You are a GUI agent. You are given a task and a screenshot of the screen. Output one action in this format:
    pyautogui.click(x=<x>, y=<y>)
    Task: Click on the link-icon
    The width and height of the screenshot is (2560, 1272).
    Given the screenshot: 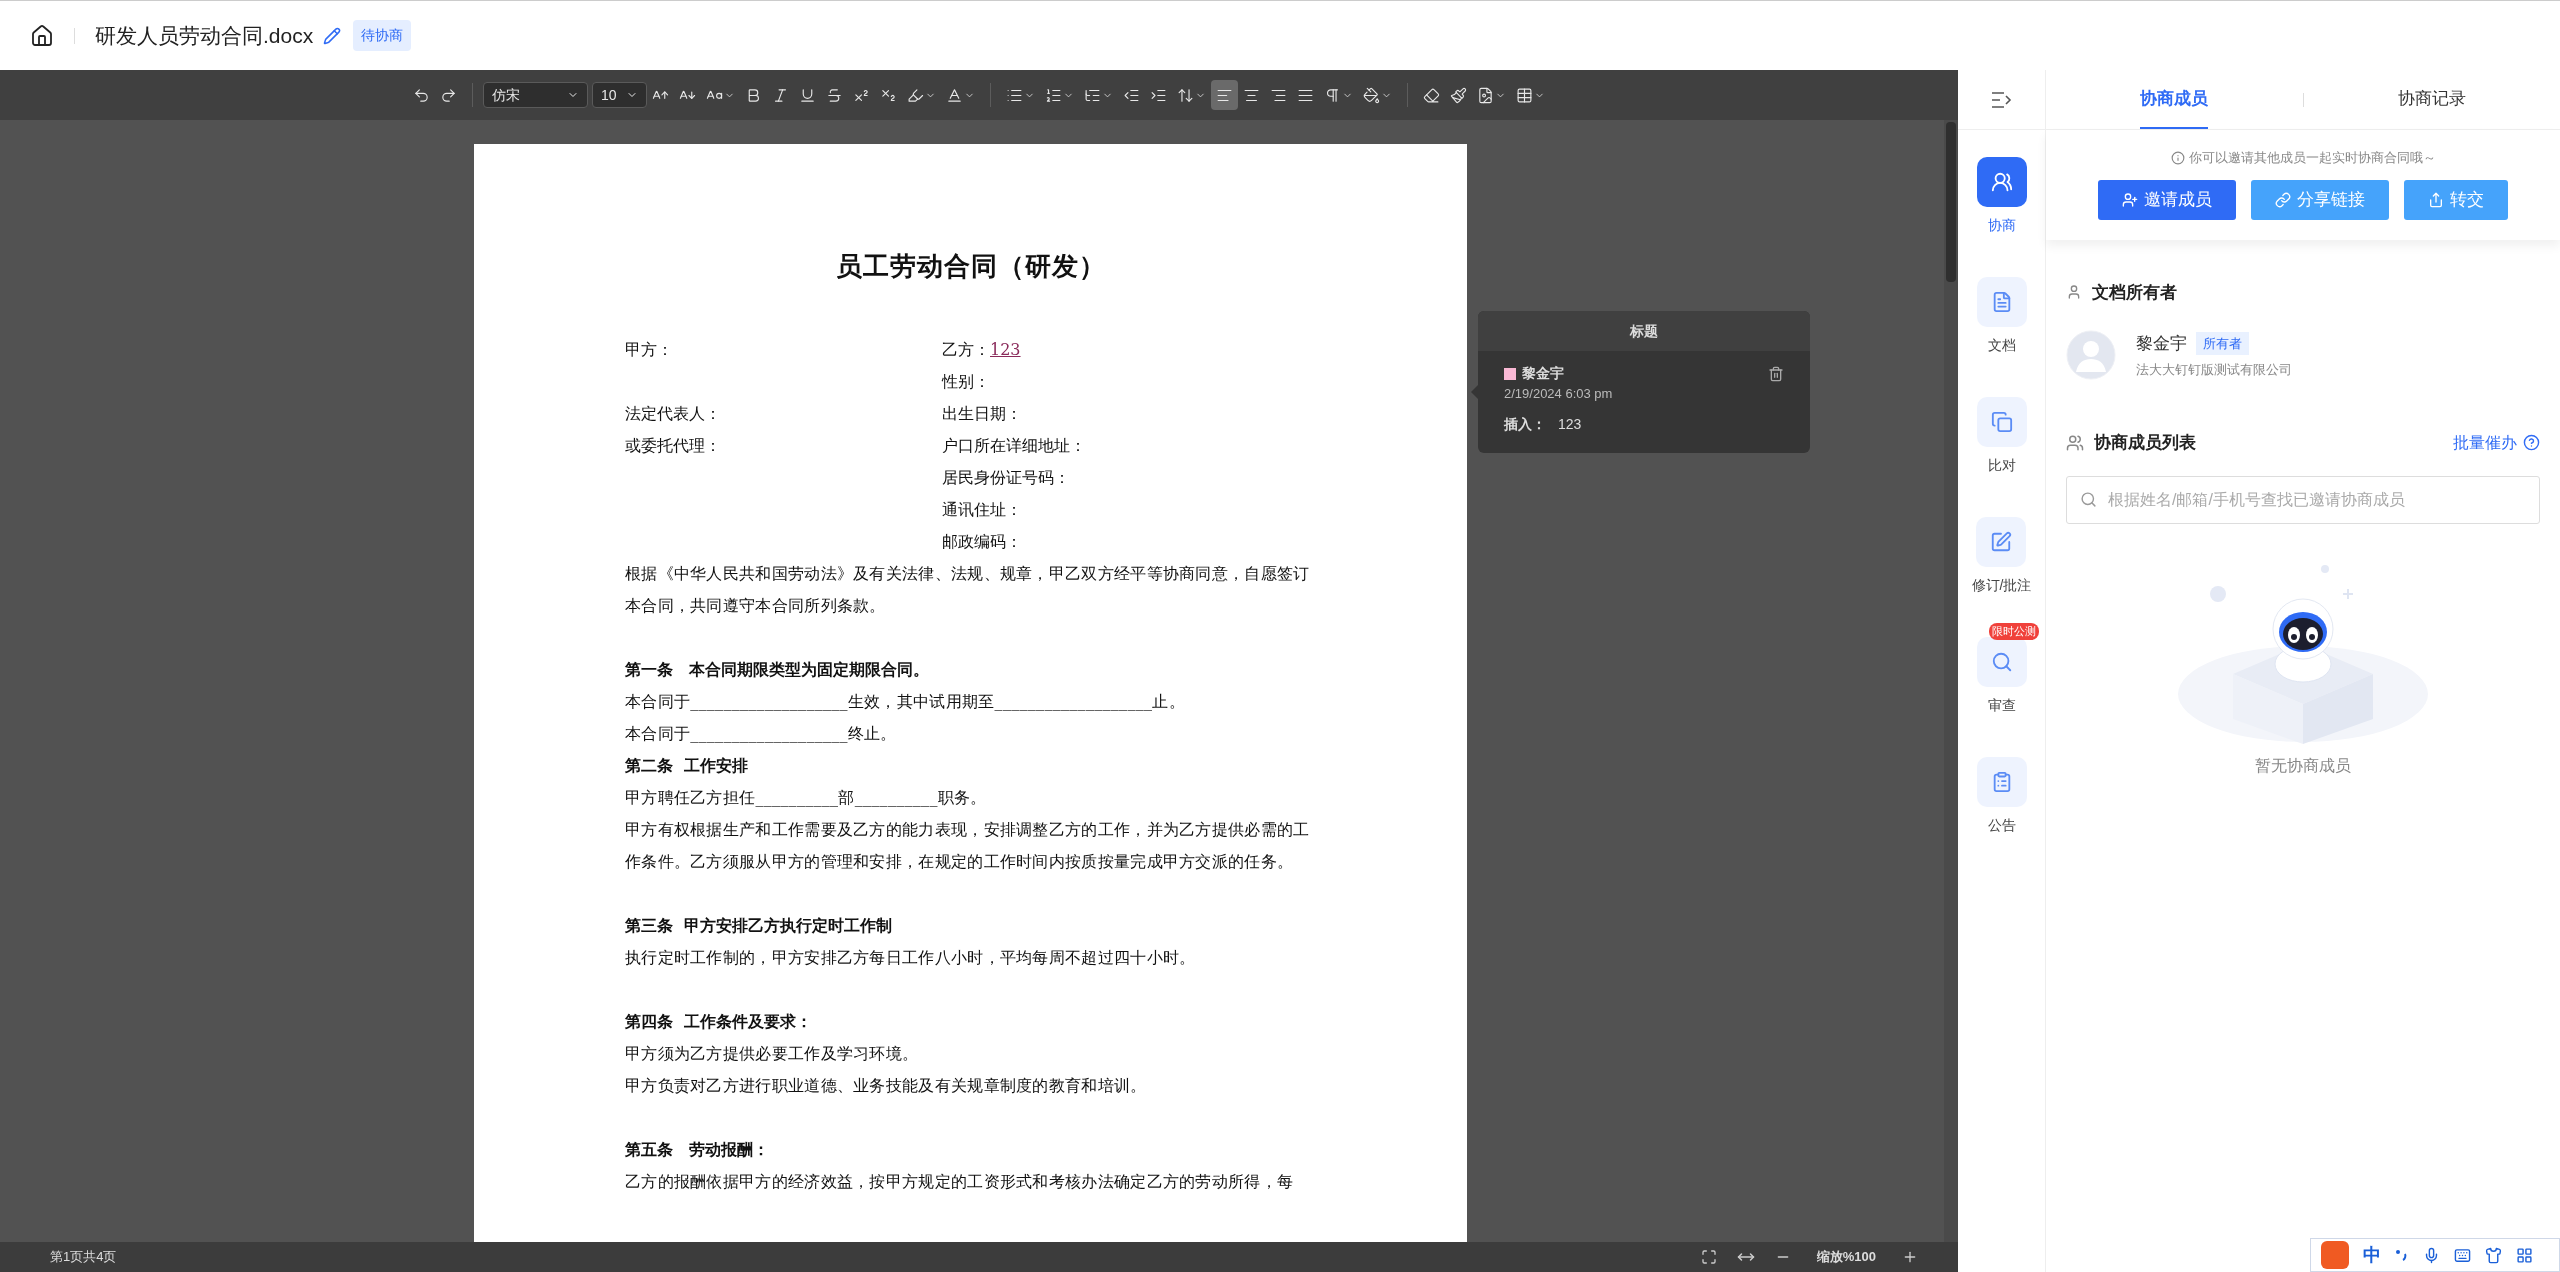 What is the action you would take?
    pyautogui.click(x=2283, y=199)
    